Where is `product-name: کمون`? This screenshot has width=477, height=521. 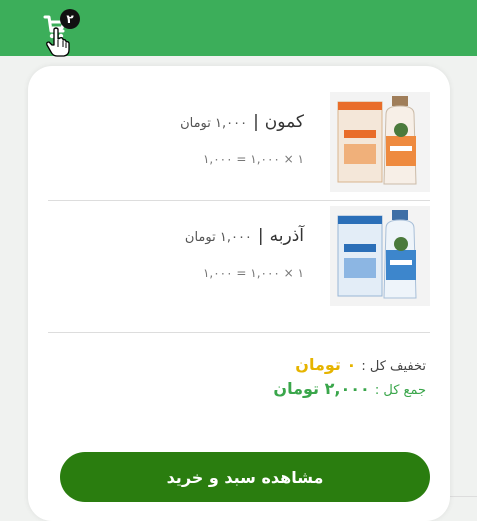 product-name: کمون is located at coordinates (284, 122).